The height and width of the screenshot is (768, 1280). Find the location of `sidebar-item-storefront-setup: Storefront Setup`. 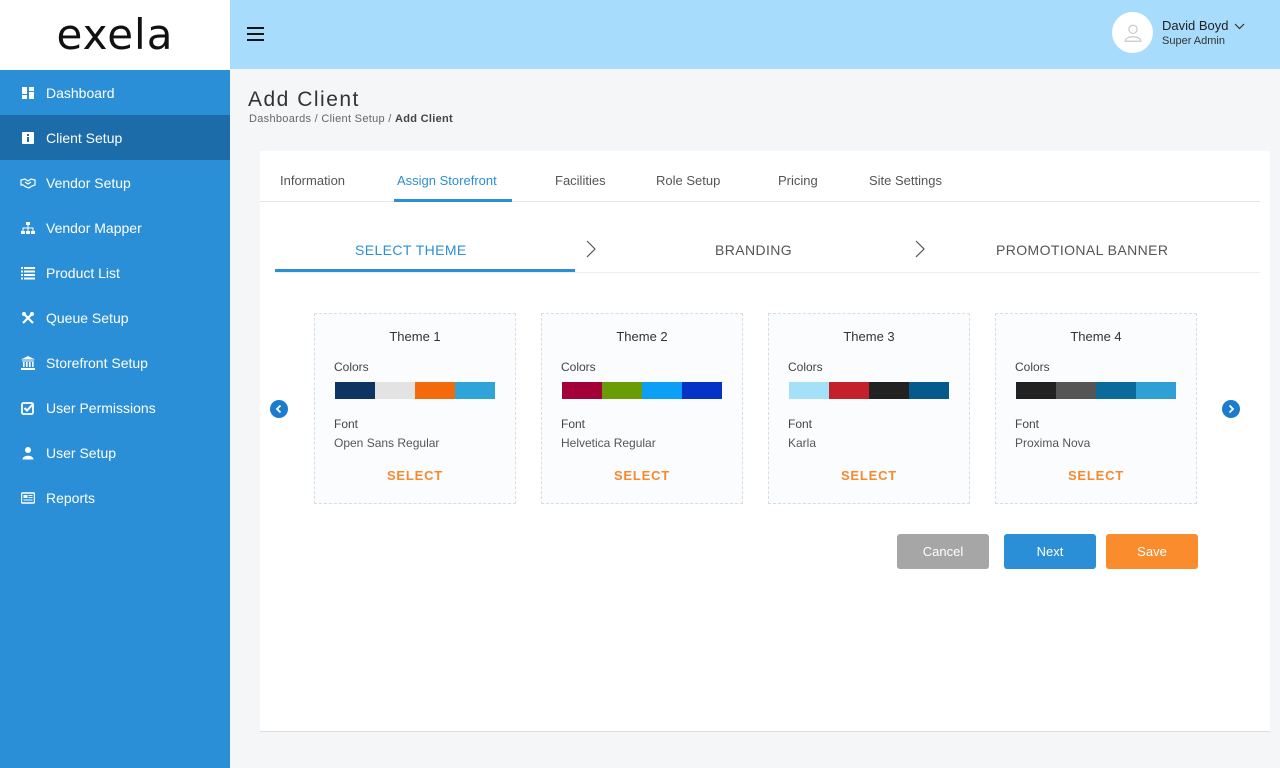

sidebar-item-storefront-setup: Storefront Setup is located at coordinates (115, 362).